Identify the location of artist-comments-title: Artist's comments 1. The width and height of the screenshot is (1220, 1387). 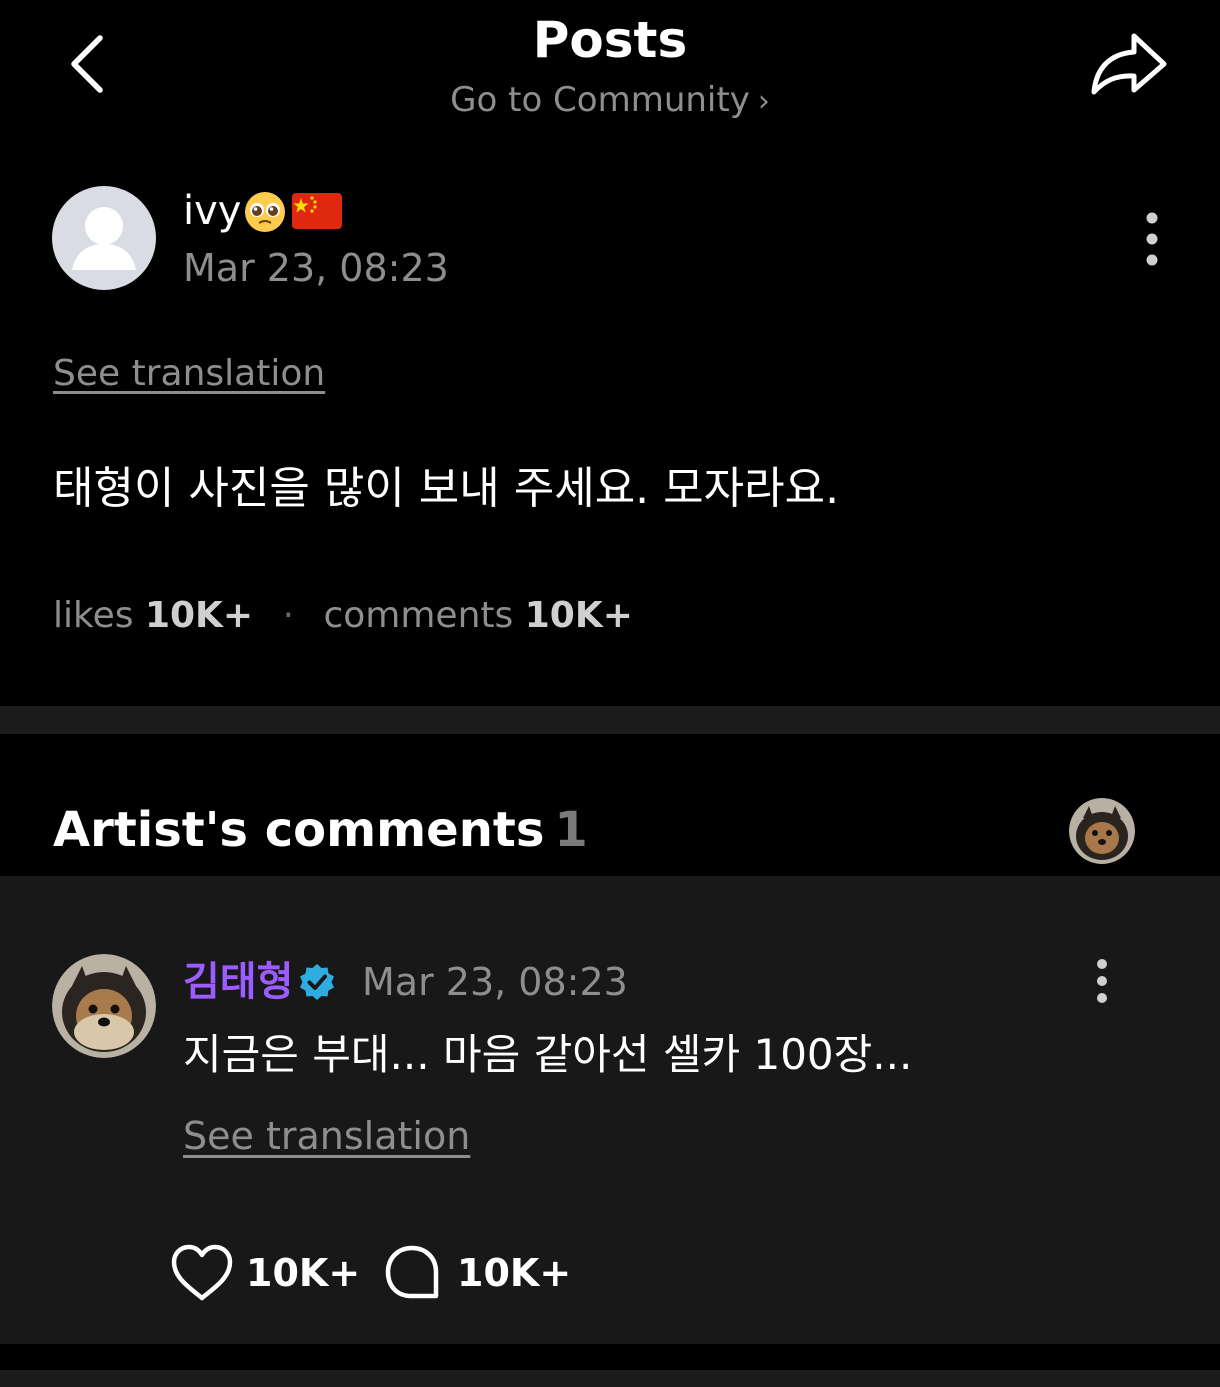
(320, 830).